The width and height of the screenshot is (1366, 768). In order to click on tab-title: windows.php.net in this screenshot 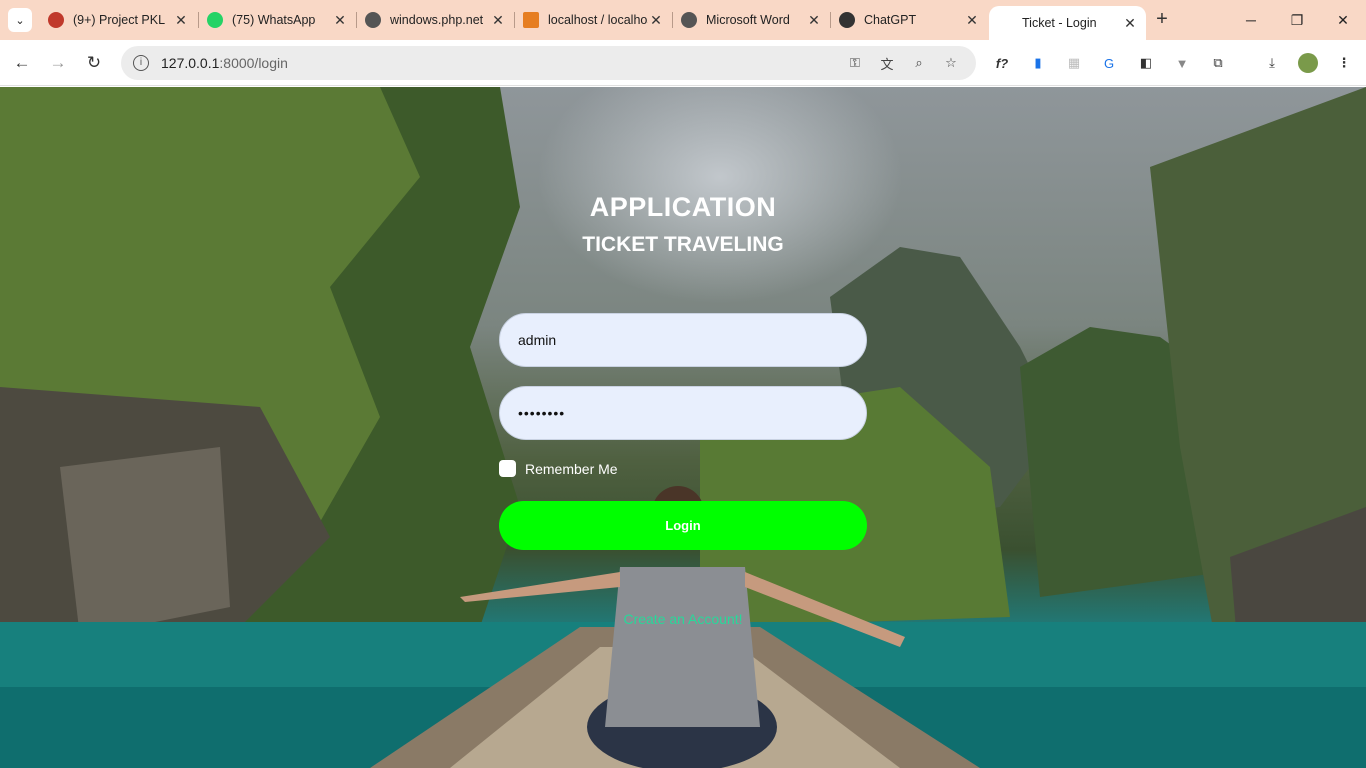, I will do `click(437, 20)`.